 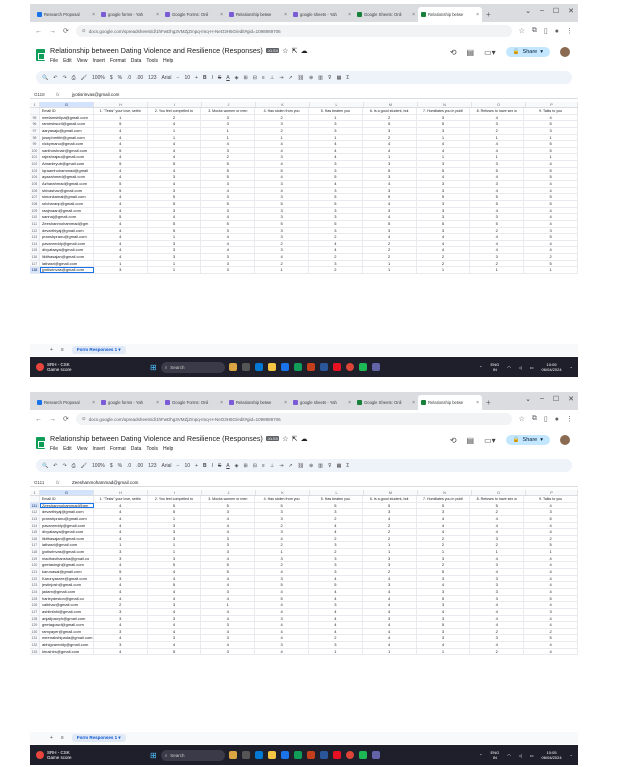 I want to click on reload-icon: ⟳, so click(x=66, y=419).